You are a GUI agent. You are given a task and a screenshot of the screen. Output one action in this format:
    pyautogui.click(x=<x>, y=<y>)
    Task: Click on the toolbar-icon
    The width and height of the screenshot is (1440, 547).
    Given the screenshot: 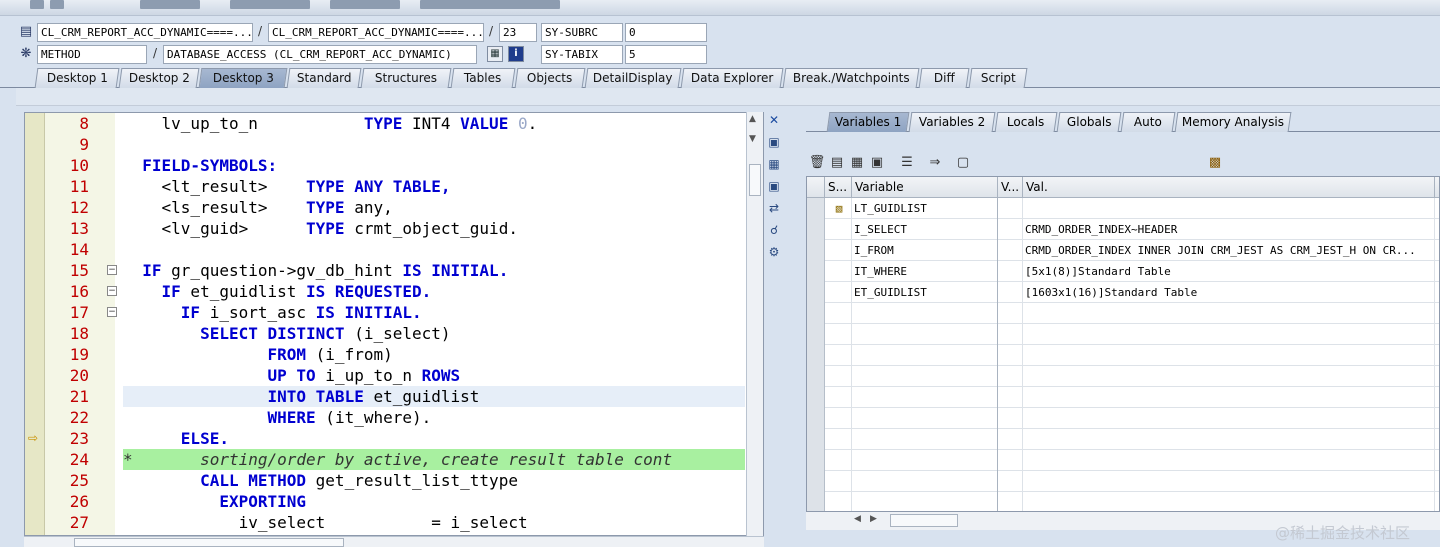 What is the action you would take?
    pyautogui.click(x=57, y=4)
    